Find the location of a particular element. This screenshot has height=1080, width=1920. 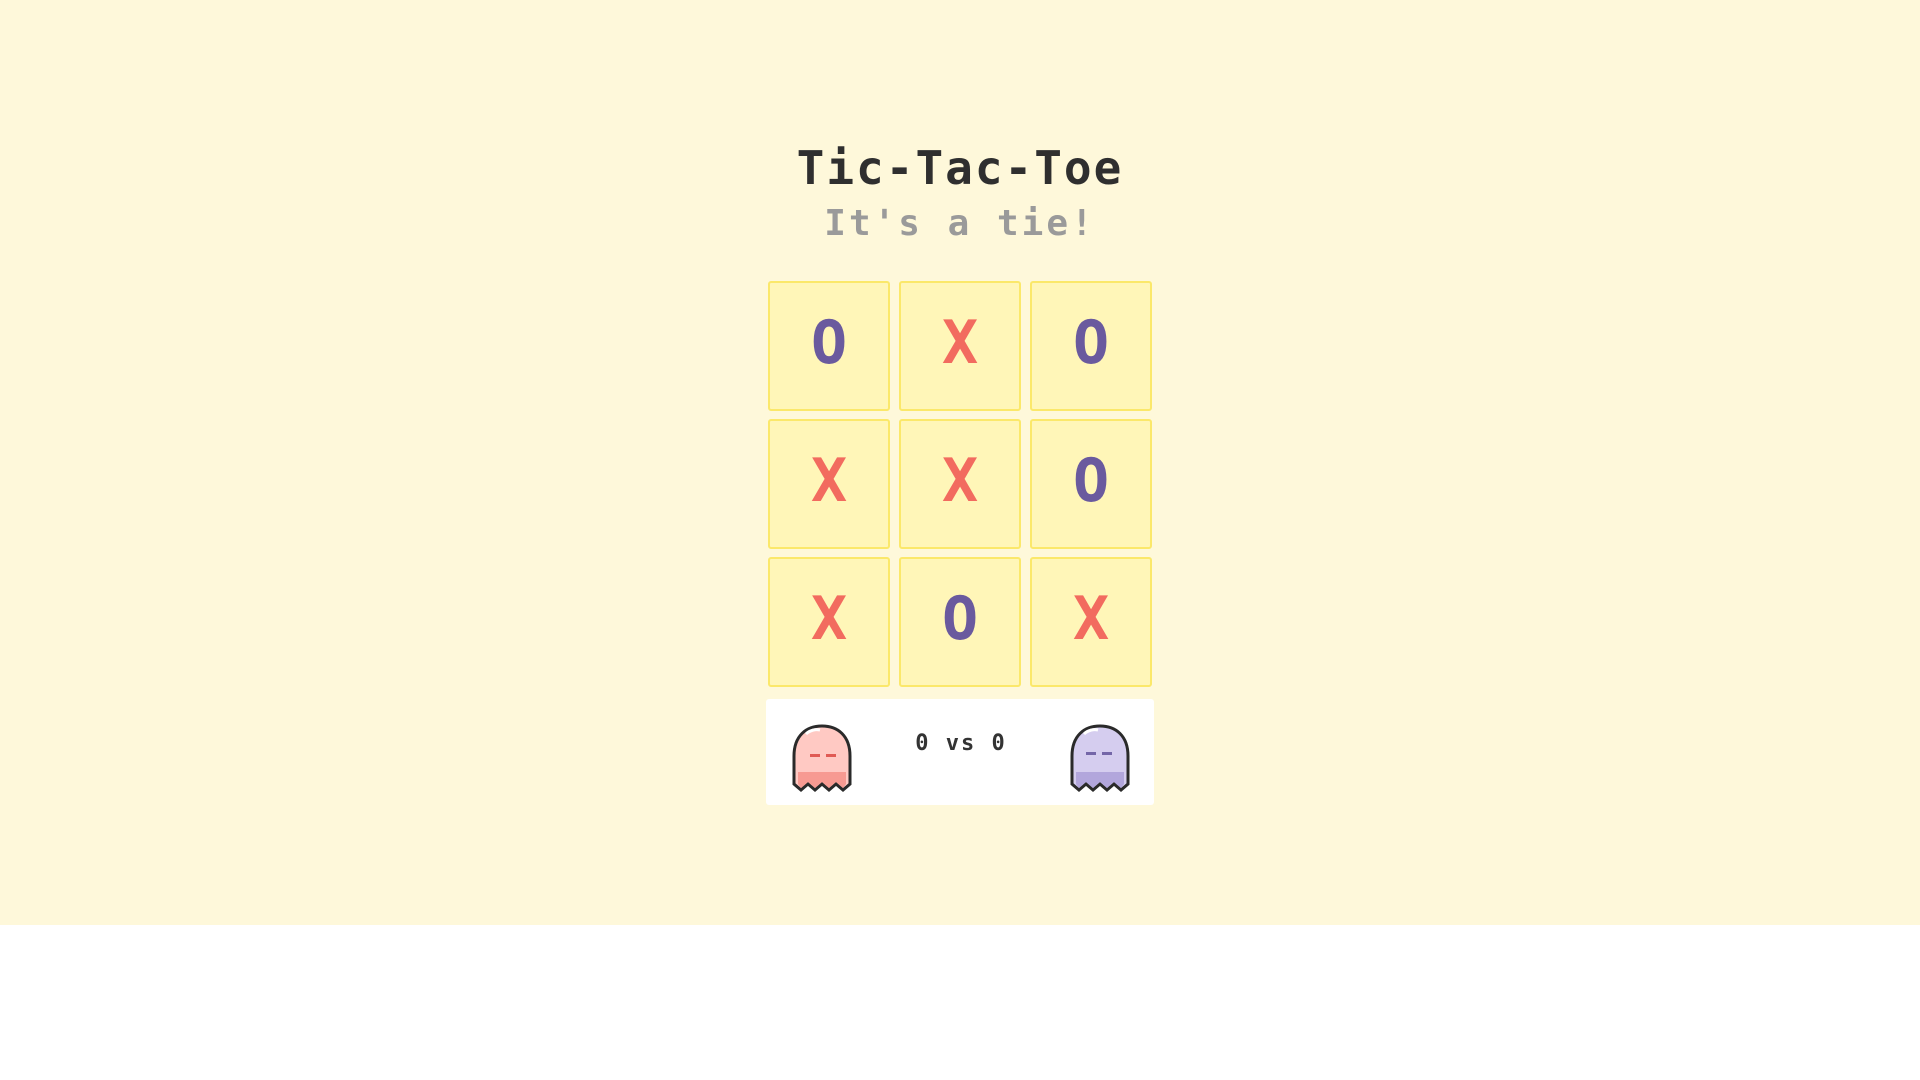

board-cell-3: O is located at coordinates (1091, 346).